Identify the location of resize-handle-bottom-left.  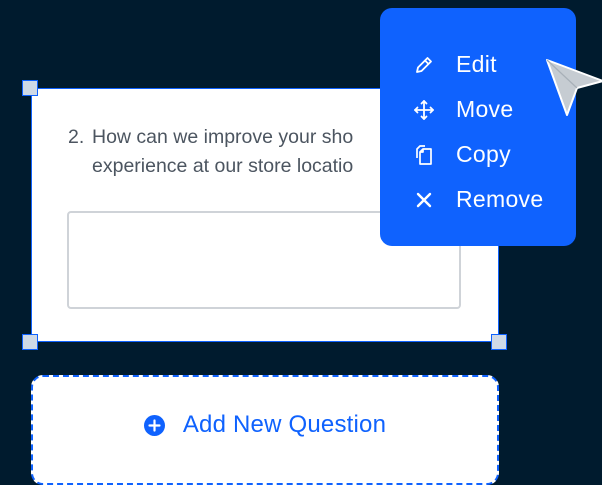
(30, 342).